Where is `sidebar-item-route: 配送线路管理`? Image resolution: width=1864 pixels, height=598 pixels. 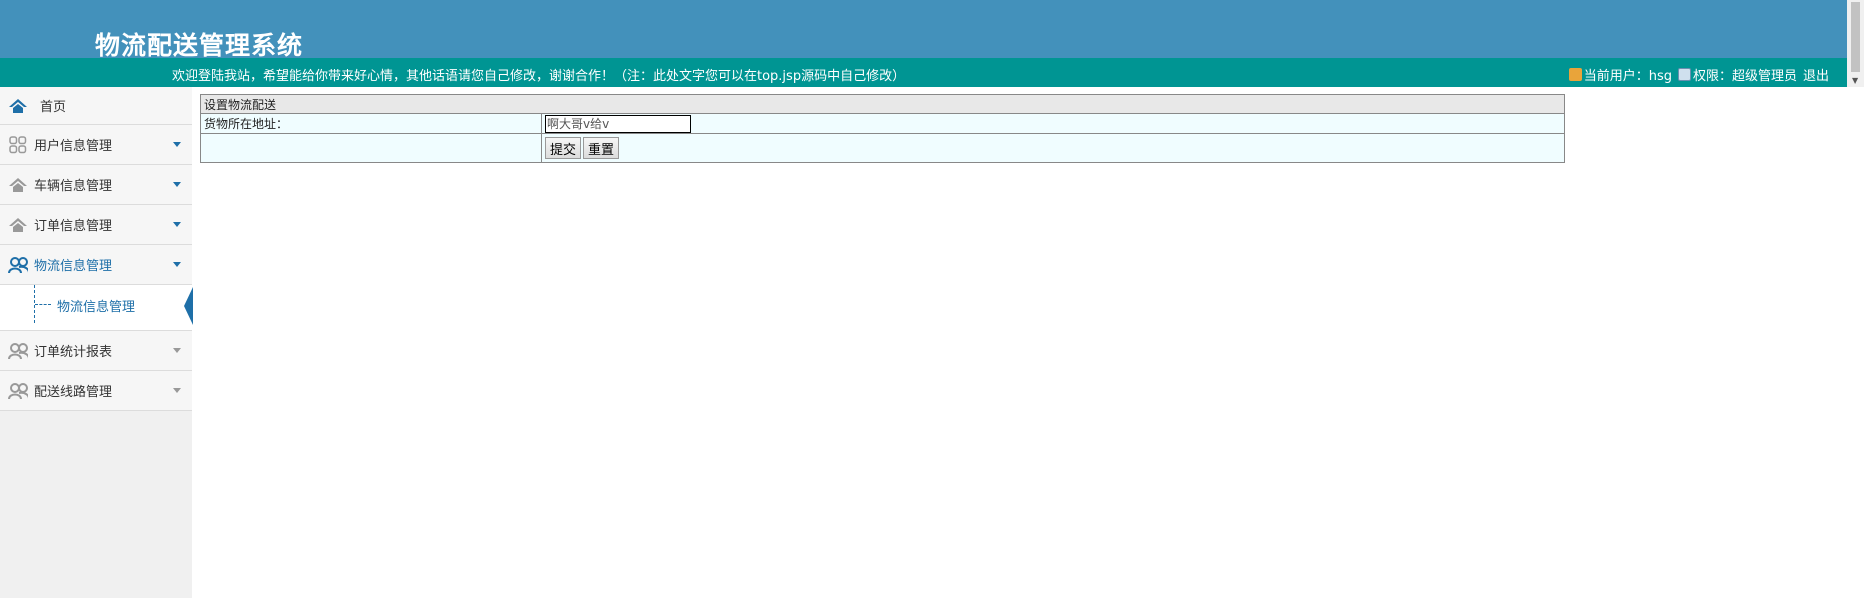 sidebar-item-route: 配送线路管理 is located at coordinates (96, 391).